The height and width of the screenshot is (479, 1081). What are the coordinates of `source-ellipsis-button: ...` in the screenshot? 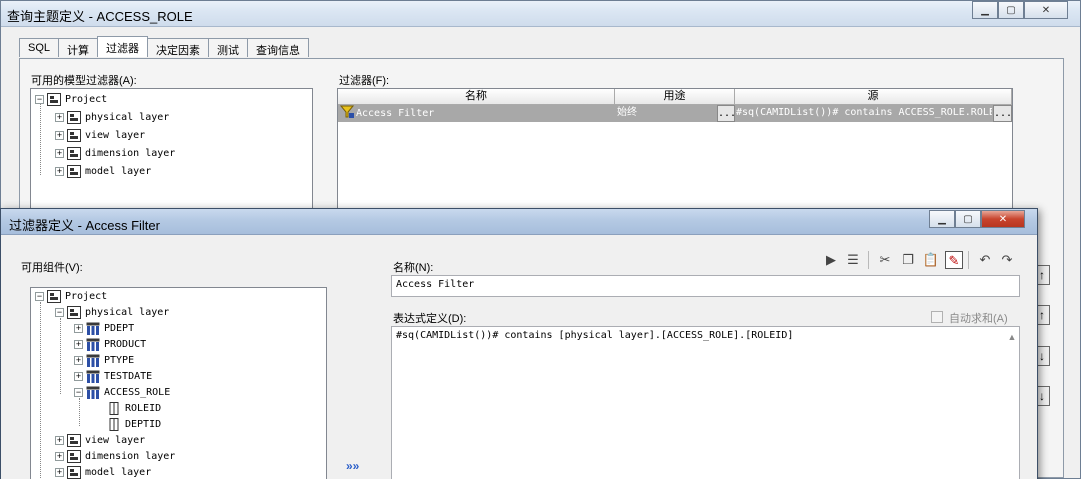 It's located at (1002, 113).